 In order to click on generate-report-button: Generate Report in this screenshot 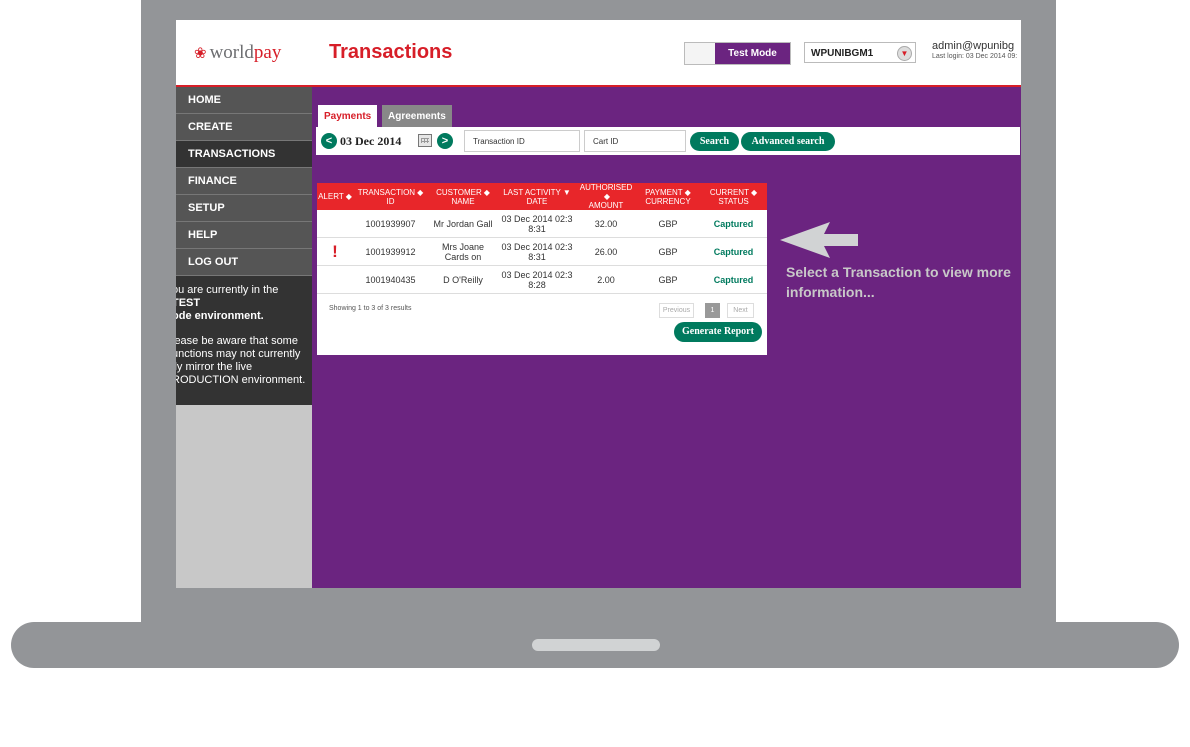, I will do `click(718, 332)`.